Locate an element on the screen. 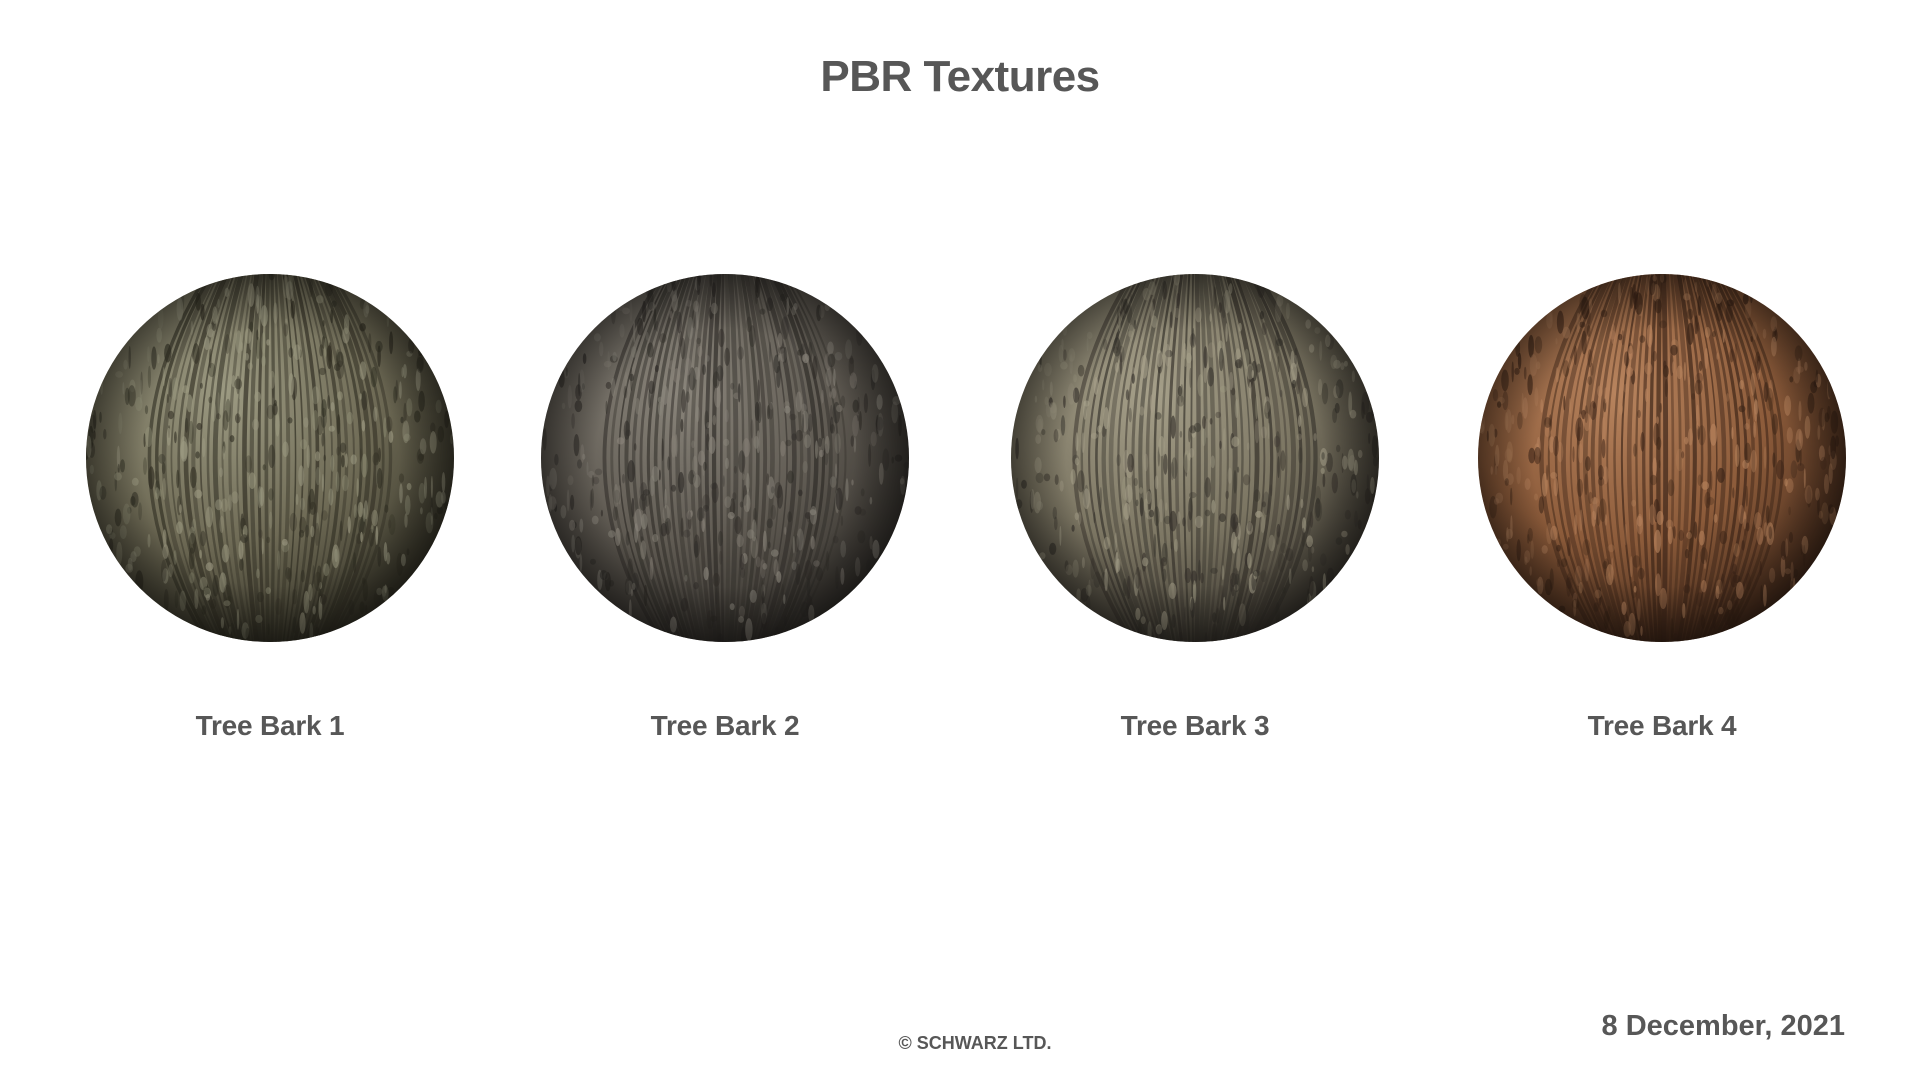 Image resolution: width=1920 pixels, height=1080 pixels. material-card-4: Tree Bark 4 is located at coordinates (1662, 510).